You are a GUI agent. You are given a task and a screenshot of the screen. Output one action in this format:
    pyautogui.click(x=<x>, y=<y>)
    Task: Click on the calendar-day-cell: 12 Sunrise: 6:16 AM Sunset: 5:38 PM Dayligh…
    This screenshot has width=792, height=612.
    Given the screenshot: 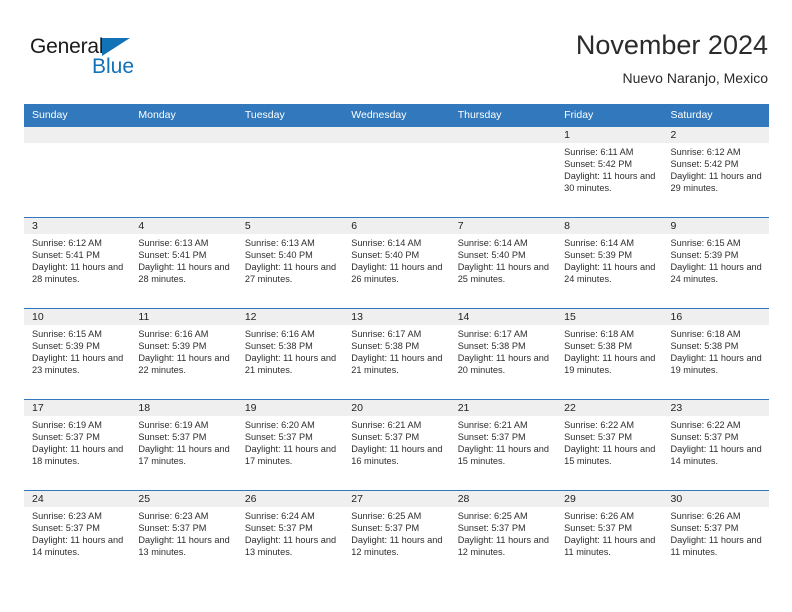 What is the action you would take?
    pyautogui.click(x=290, y=354)
    